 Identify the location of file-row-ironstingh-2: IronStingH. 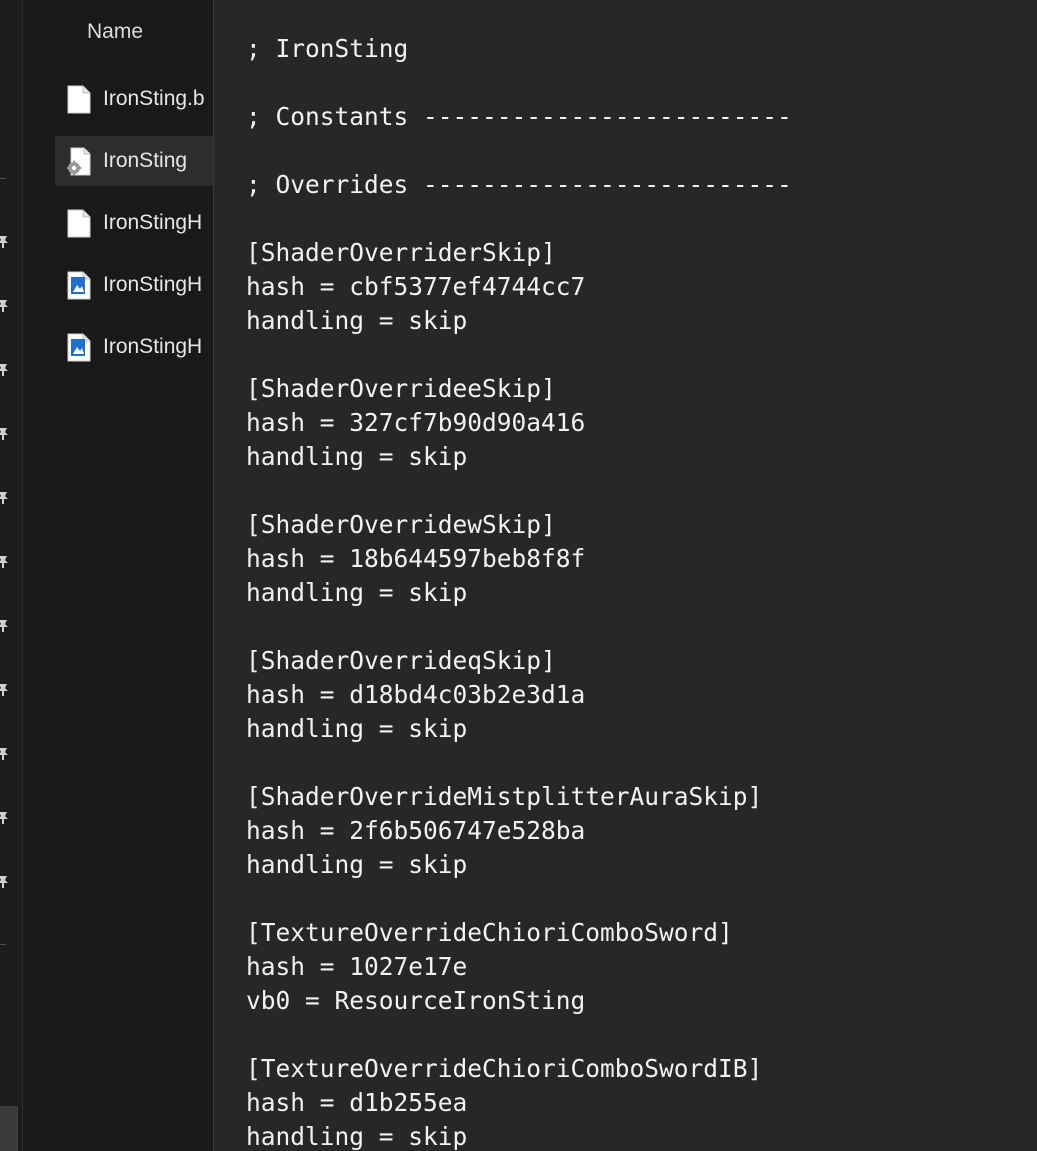
(140, 285).